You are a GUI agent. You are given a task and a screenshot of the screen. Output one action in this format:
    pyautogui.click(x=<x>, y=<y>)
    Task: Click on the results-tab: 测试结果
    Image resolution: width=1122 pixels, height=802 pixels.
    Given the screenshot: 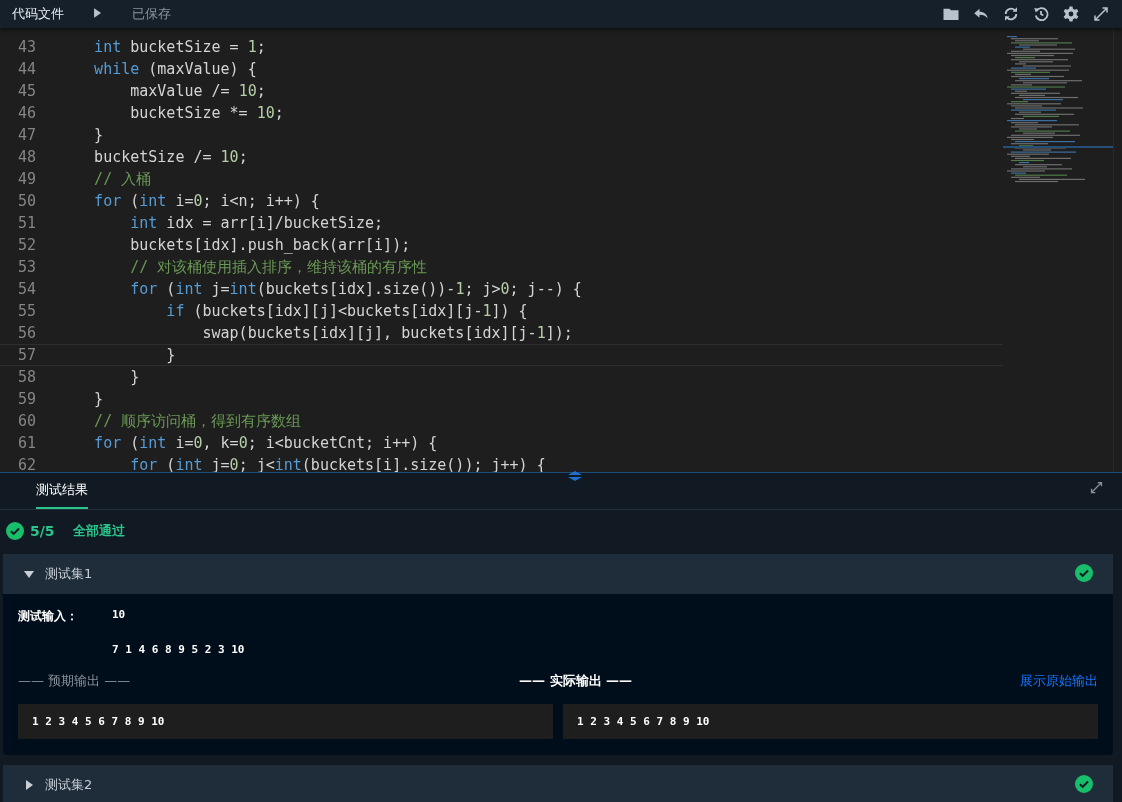 What is the action you would take?
    pyautogui.click(x=62, y=495)
    